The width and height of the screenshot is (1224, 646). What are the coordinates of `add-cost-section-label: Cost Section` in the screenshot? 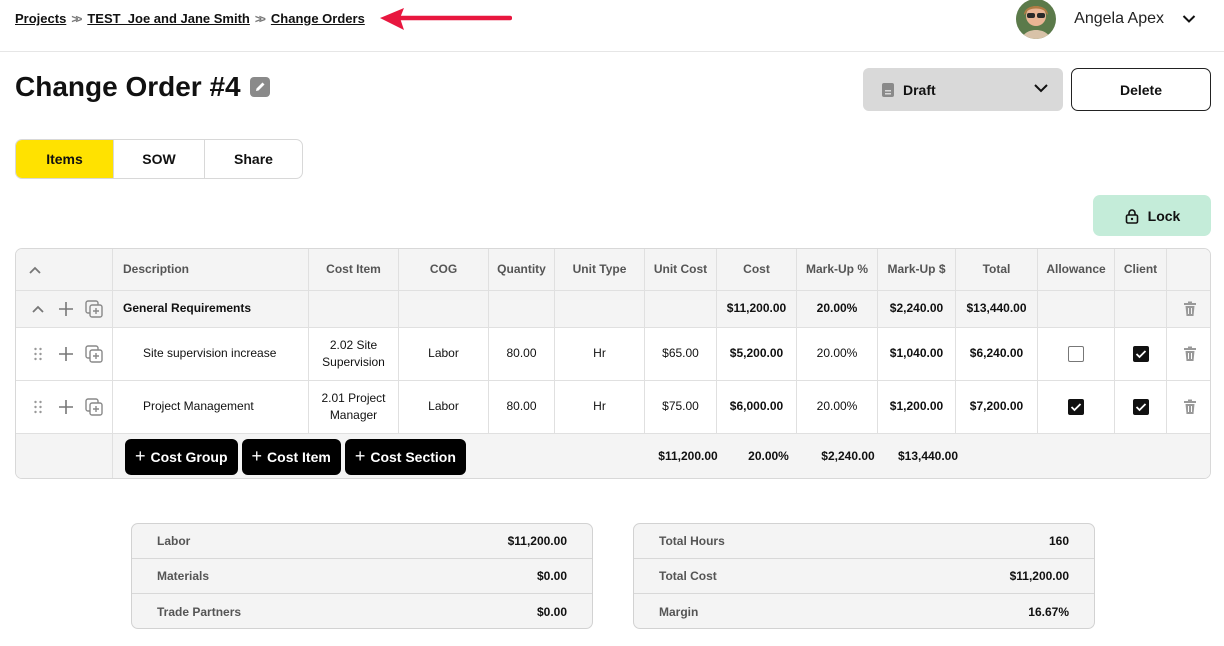 It's located at (413, 457).